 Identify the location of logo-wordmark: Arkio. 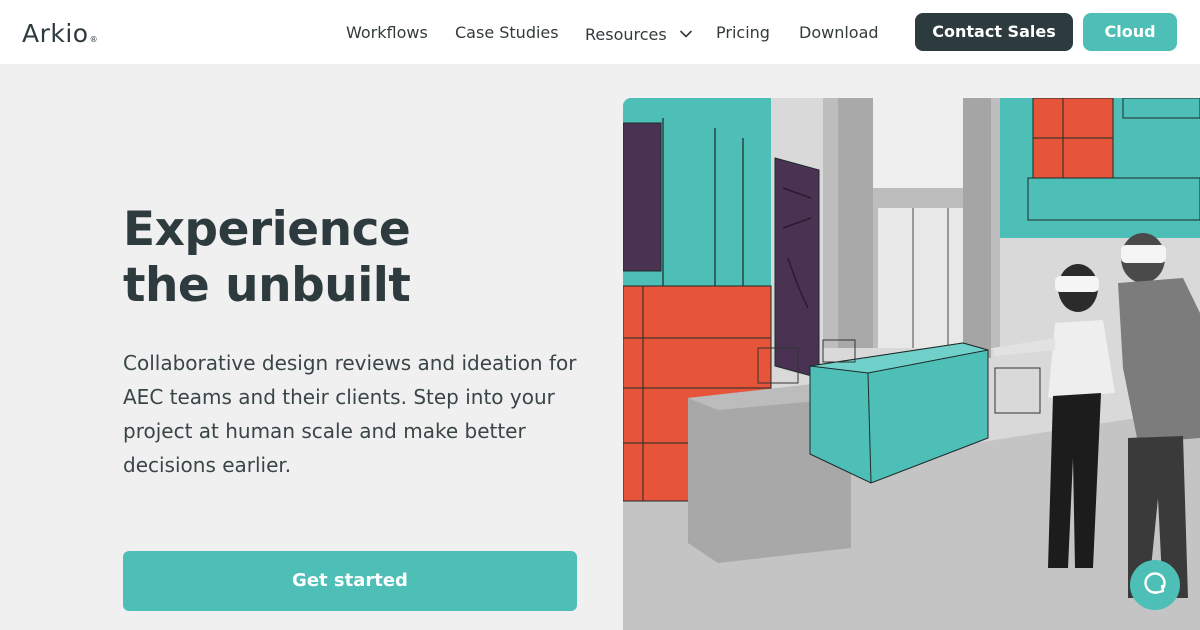
(55, 33).